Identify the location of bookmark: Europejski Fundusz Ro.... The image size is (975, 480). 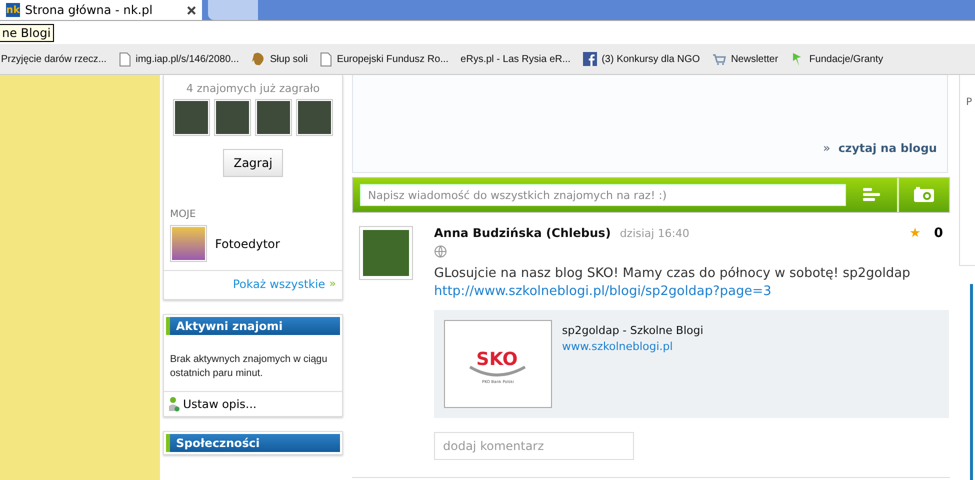
(384, 59).